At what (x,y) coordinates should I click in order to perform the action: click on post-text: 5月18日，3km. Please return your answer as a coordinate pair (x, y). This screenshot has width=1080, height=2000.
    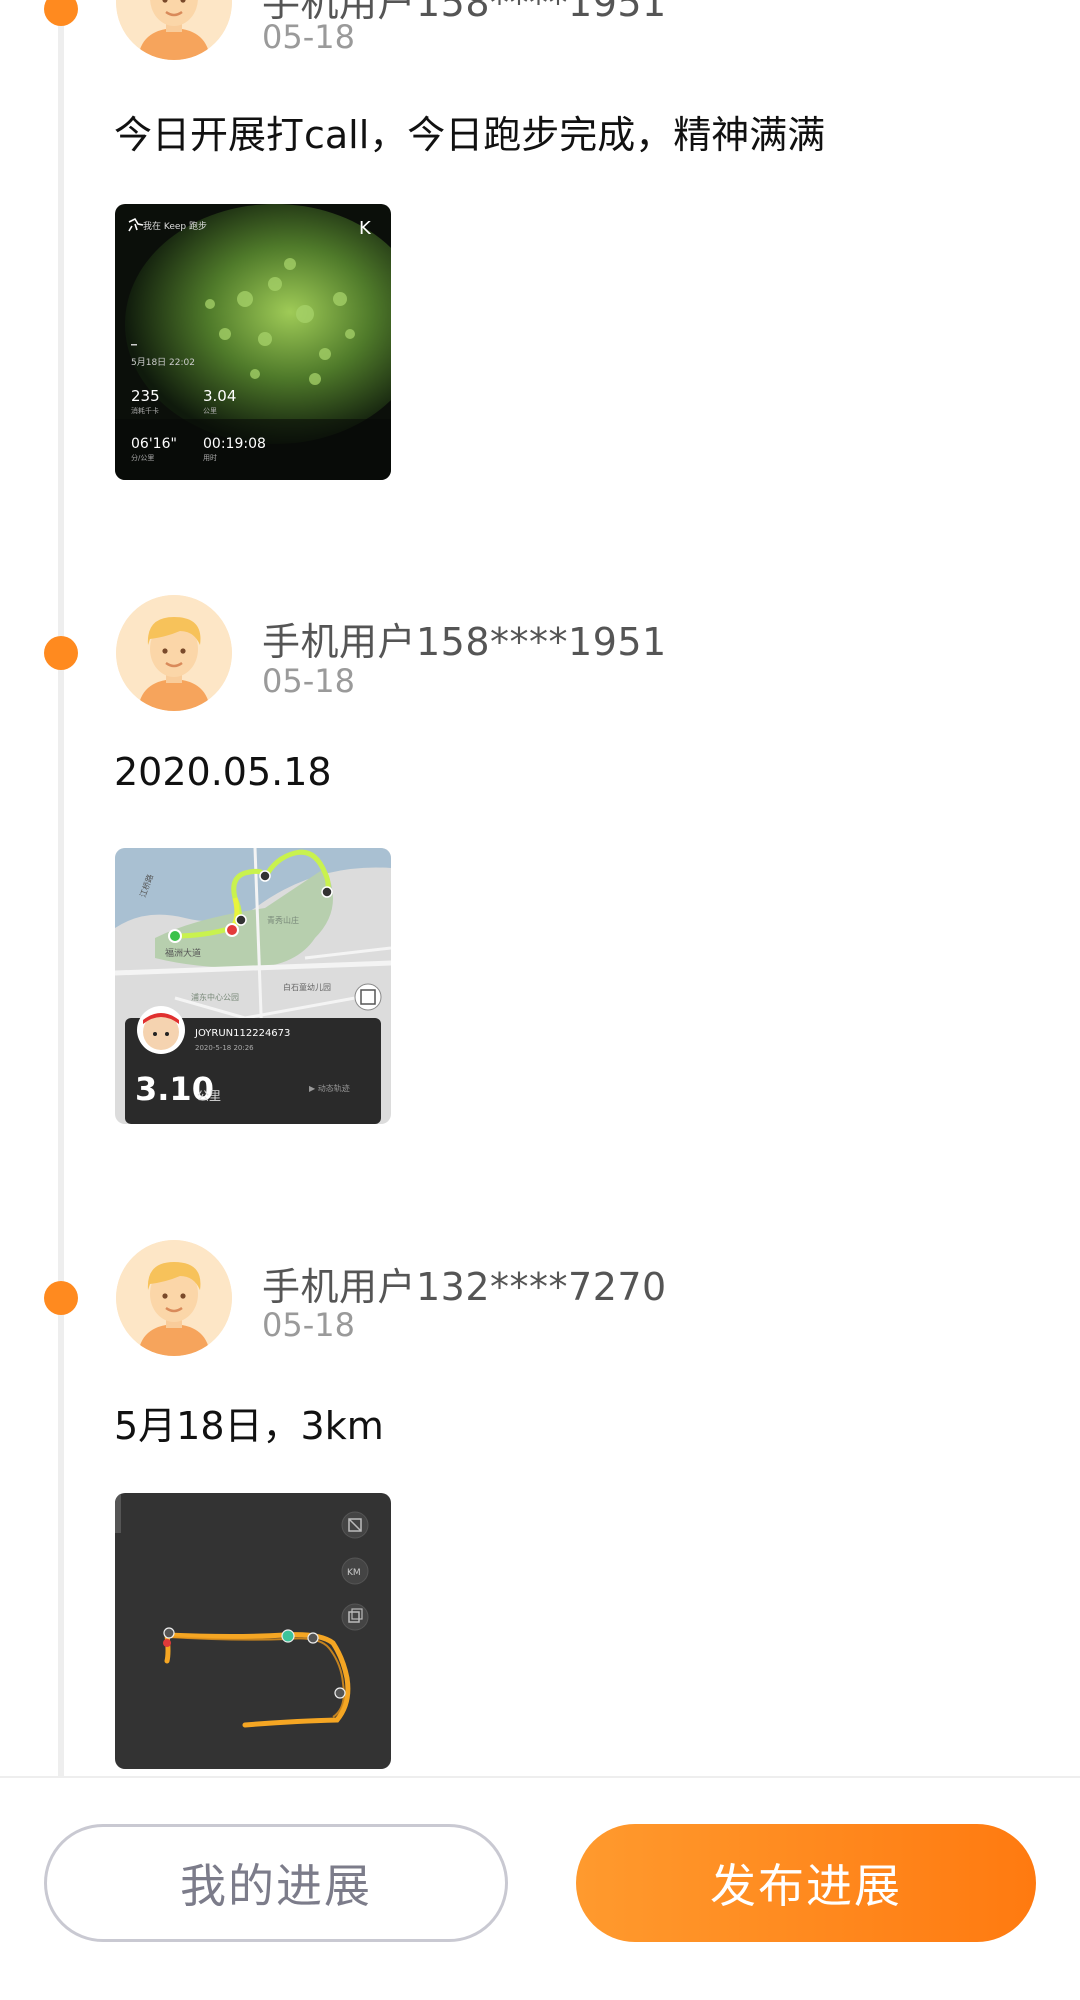
    Looking at the image, I should click on (249, 1426).